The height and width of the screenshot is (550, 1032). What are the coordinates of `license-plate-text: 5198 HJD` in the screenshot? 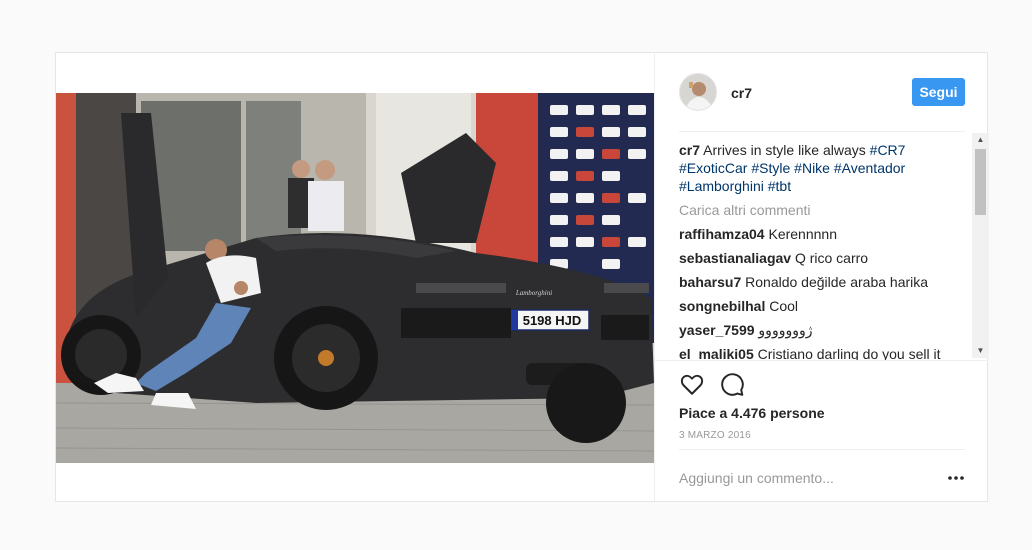 It's located at (552, 320).